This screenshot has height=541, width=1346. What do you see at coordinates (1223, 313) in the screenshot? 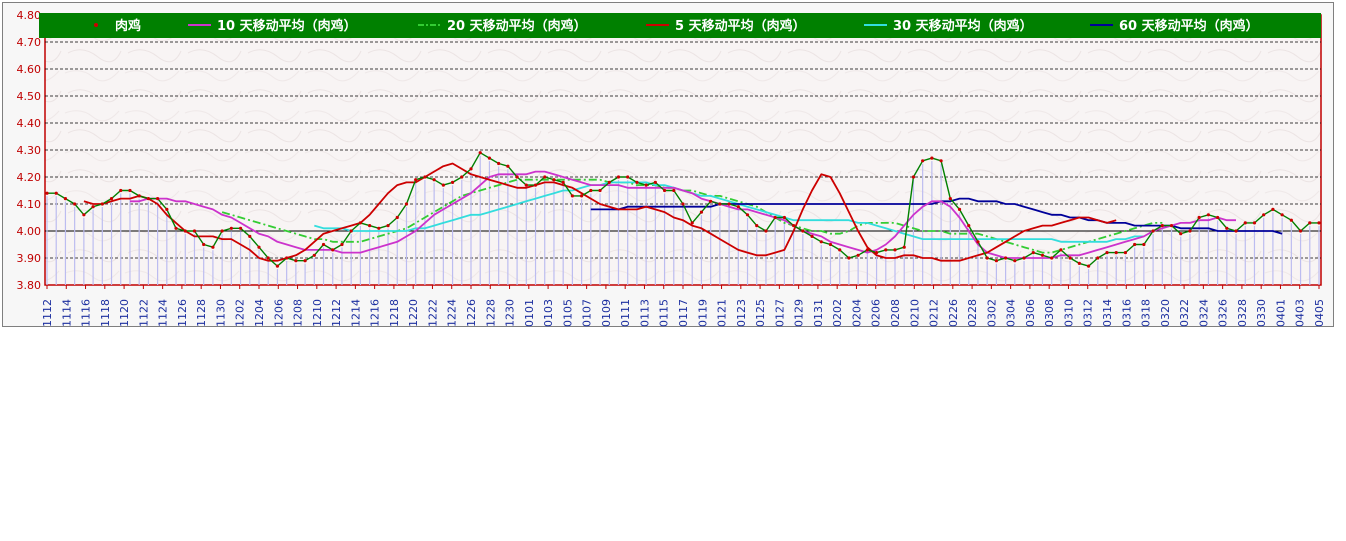
I see `x-tick-label: 0326` at bounding box center [1223, 313].